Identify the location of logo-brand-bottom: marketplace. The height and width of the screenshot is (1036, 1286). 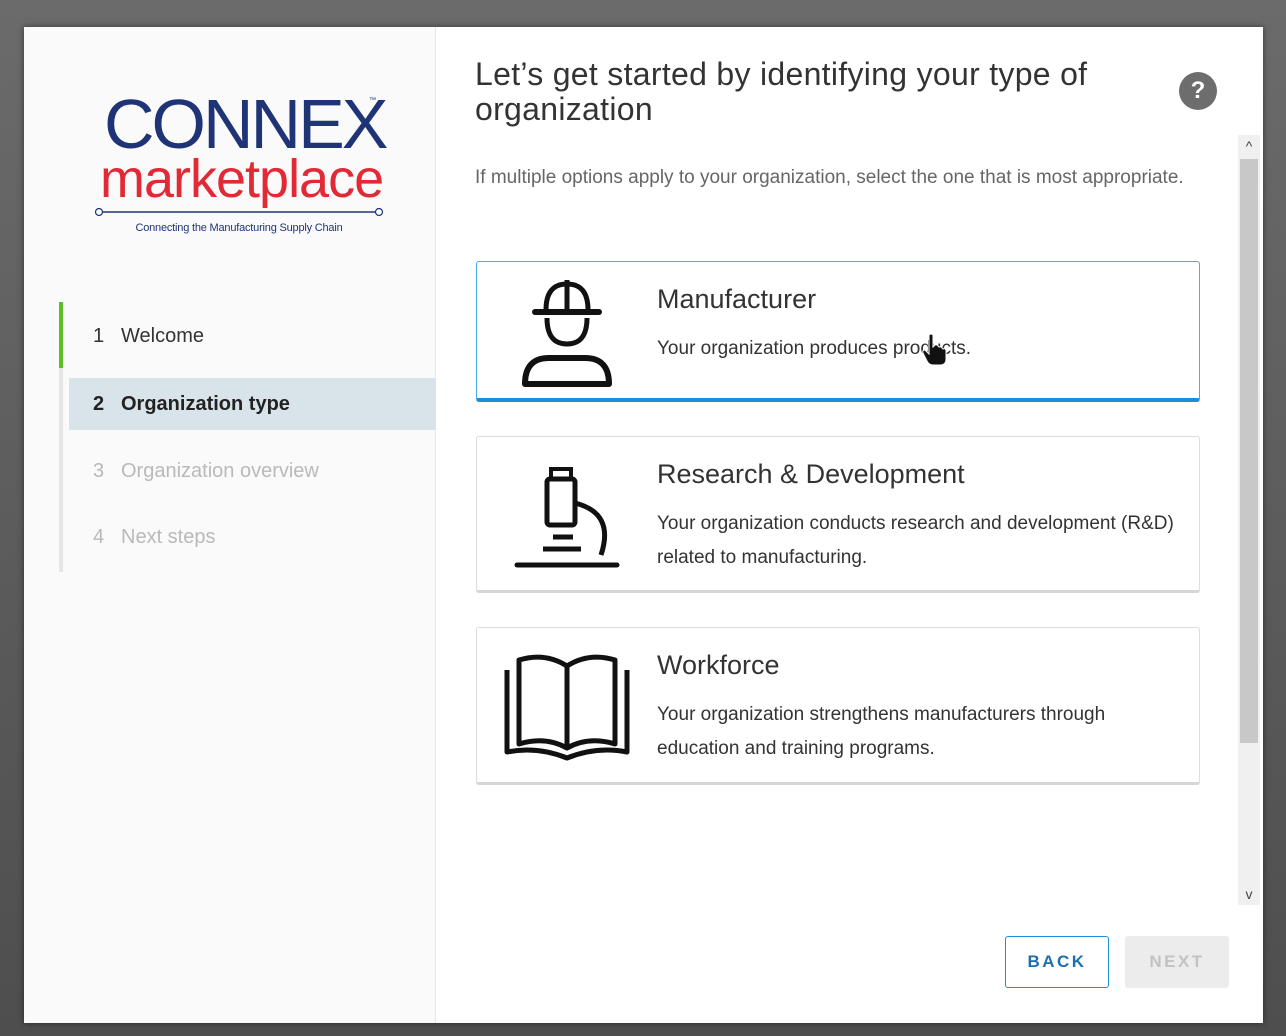
(242, 179).